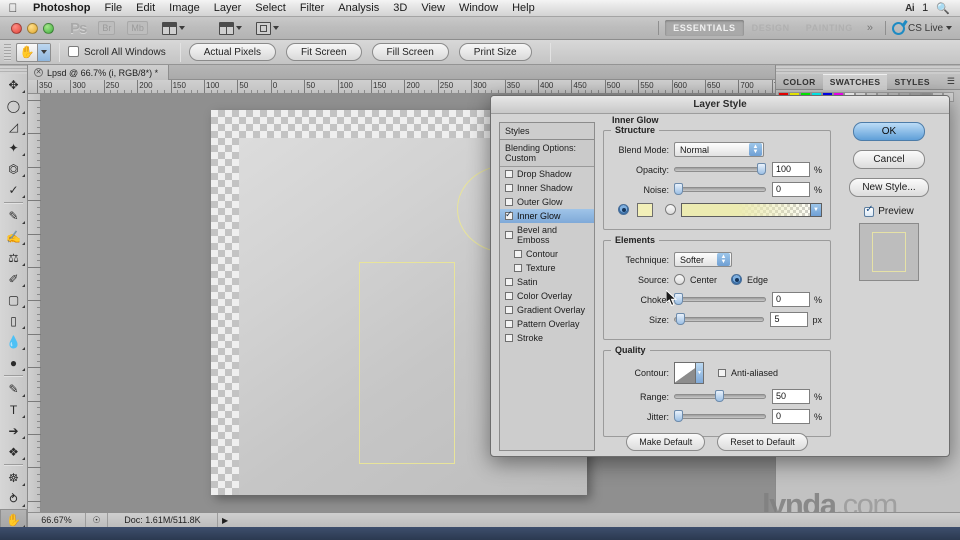 The image size is (960, 540). I want to click on zoom-button, so click(48, 28).